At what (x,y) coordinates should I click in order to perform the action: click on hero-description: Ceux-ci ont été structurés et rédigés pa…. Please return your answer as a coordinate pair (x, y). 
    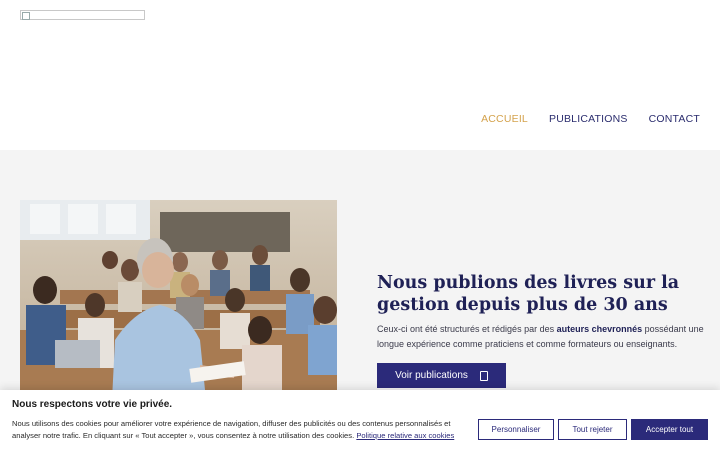
    Looking at the image, I should click on (542, 337).